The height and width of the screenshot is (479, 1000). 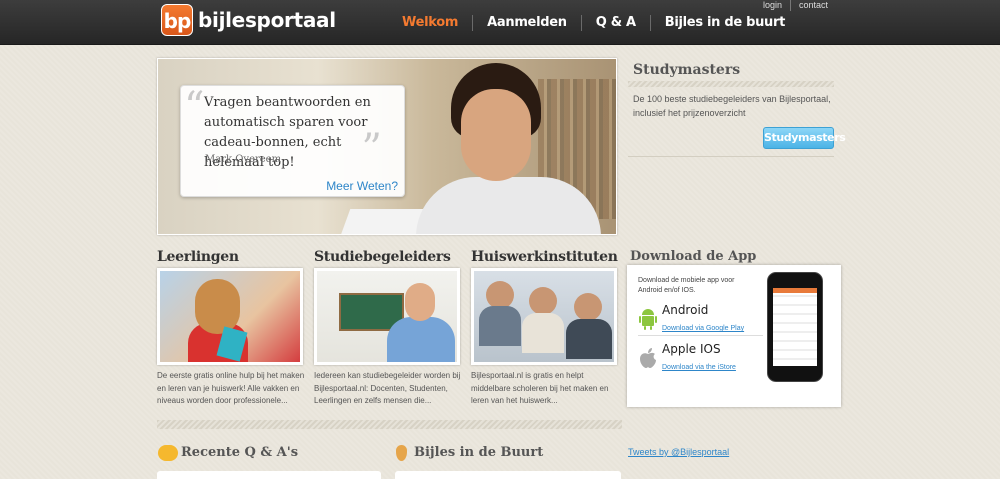 I want to click on nav-welkom: Welkom, so click(x=430, y=23).